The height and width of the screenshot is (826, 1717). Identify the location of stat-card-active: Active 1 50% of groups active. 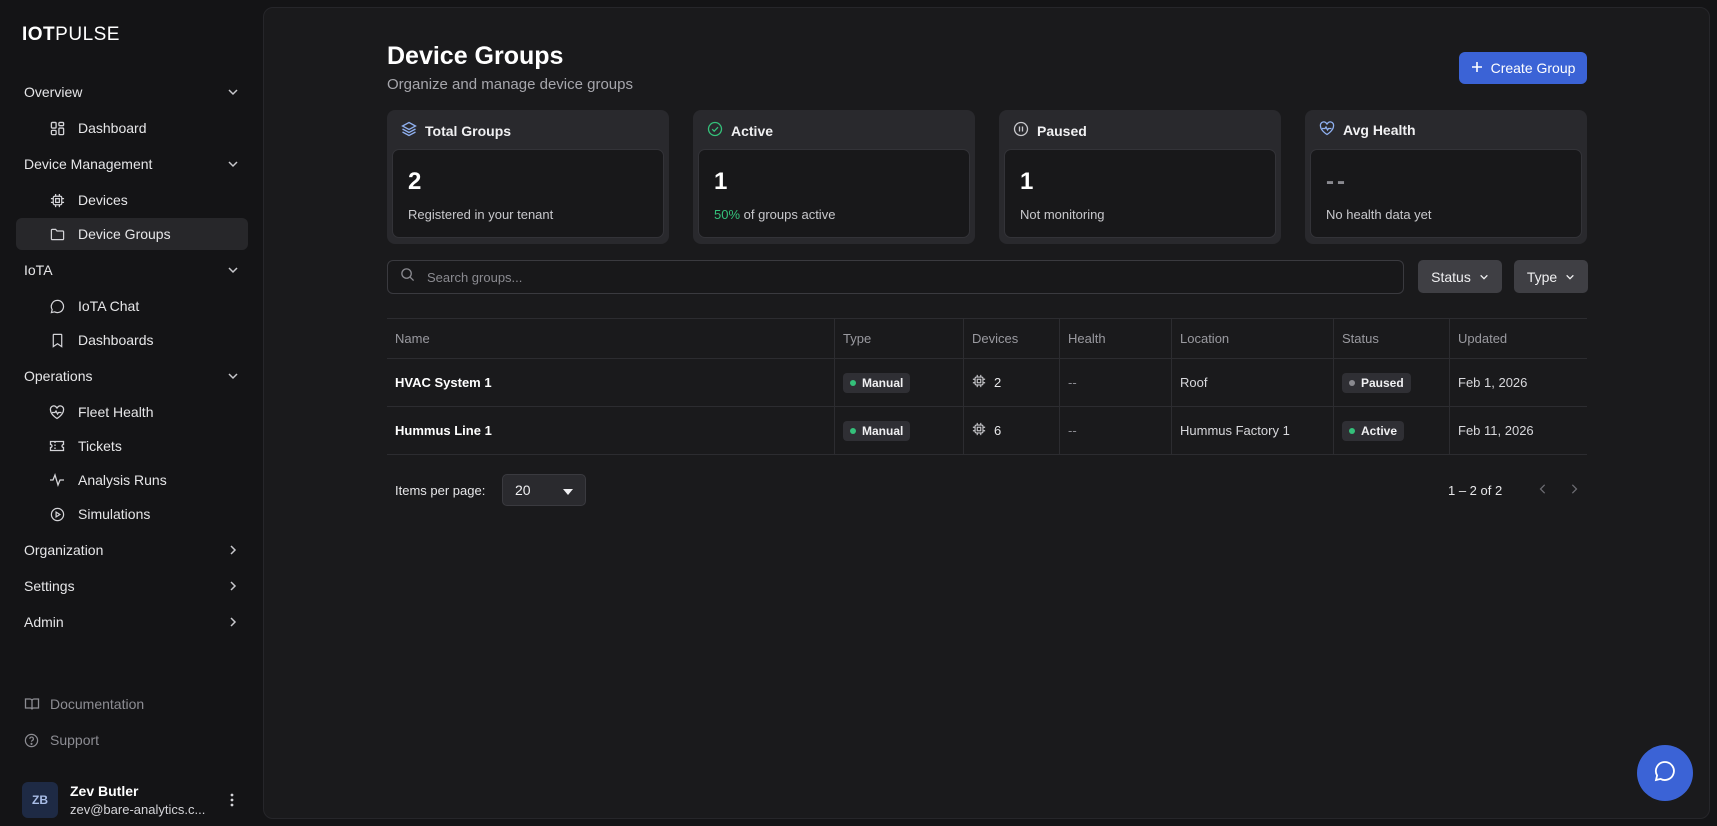
(834, 177).